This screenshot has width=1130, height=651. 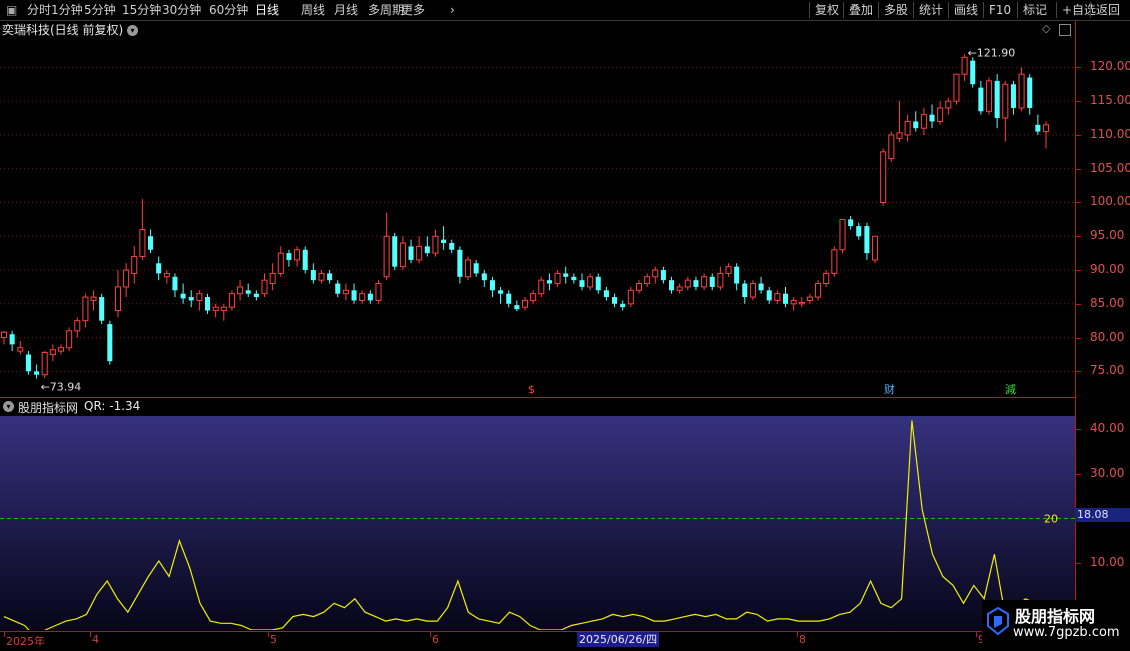 I want to click on toolbar-action: 多股, so click(x=896, y=10).